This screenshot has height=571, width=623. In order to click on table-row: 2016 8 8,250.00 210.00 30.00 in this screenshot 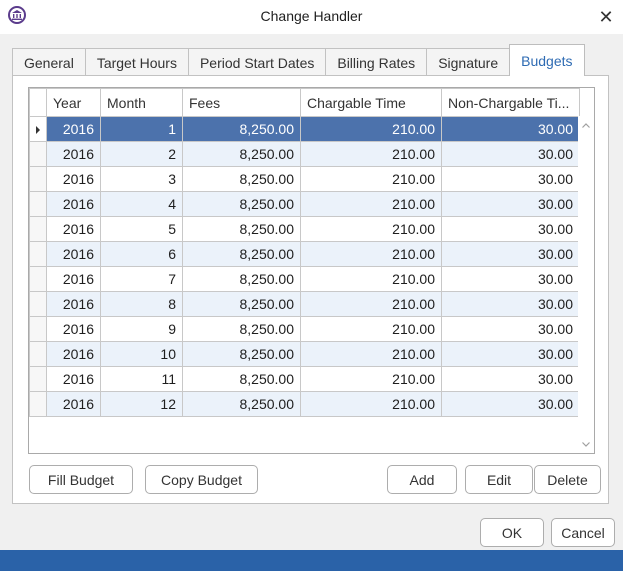, I will do `click(304, 304)`.